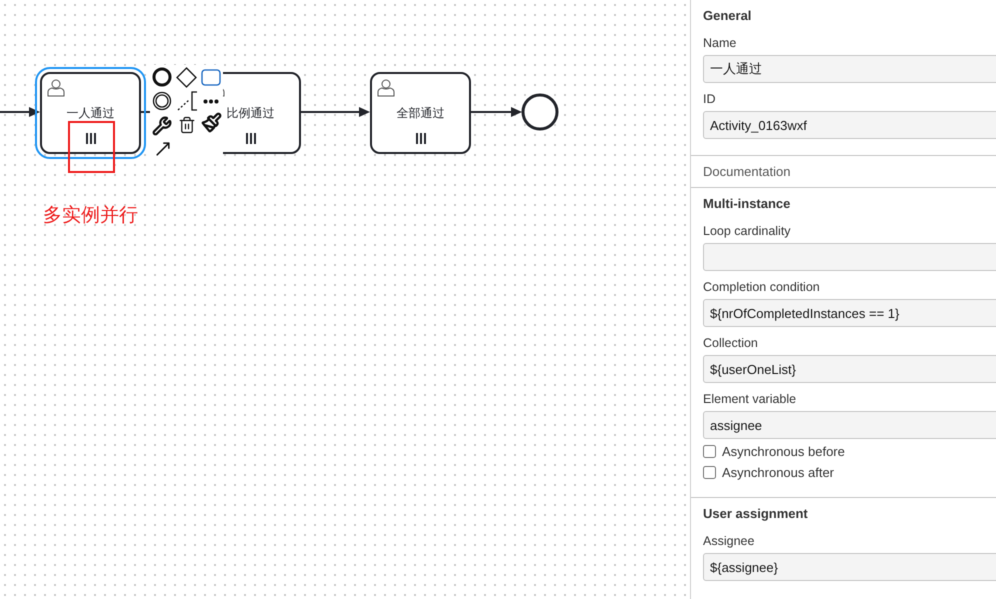  Describe the element at coordinates (211, 122) in the screenshot. I see `paintbrush-icon` at that location.